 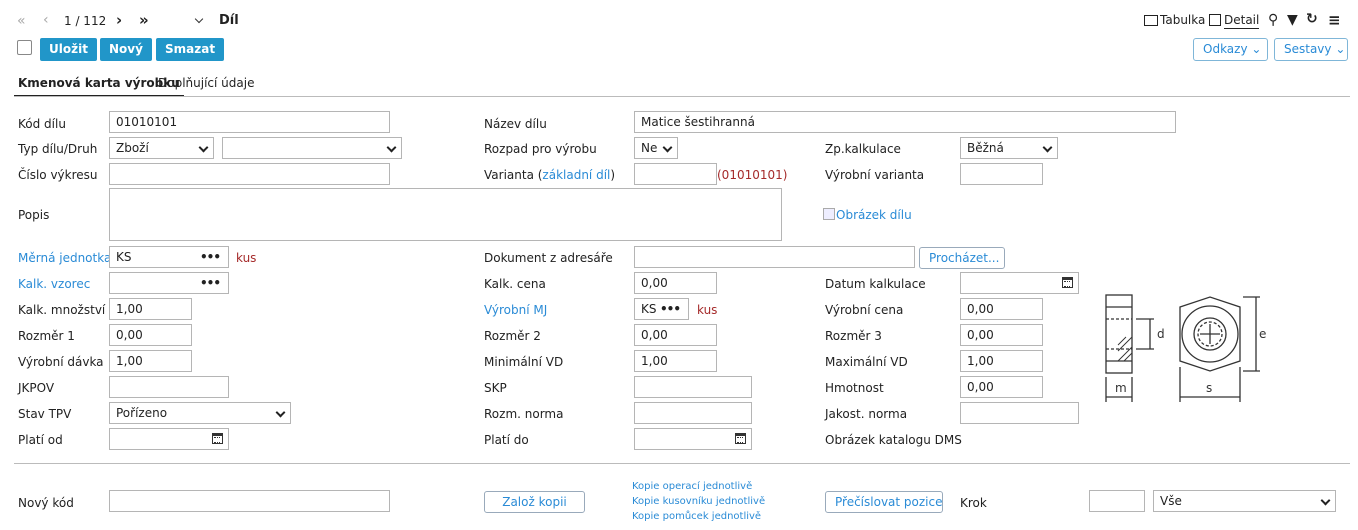 I want to click on table-icon, so click(x=1151, y=20).